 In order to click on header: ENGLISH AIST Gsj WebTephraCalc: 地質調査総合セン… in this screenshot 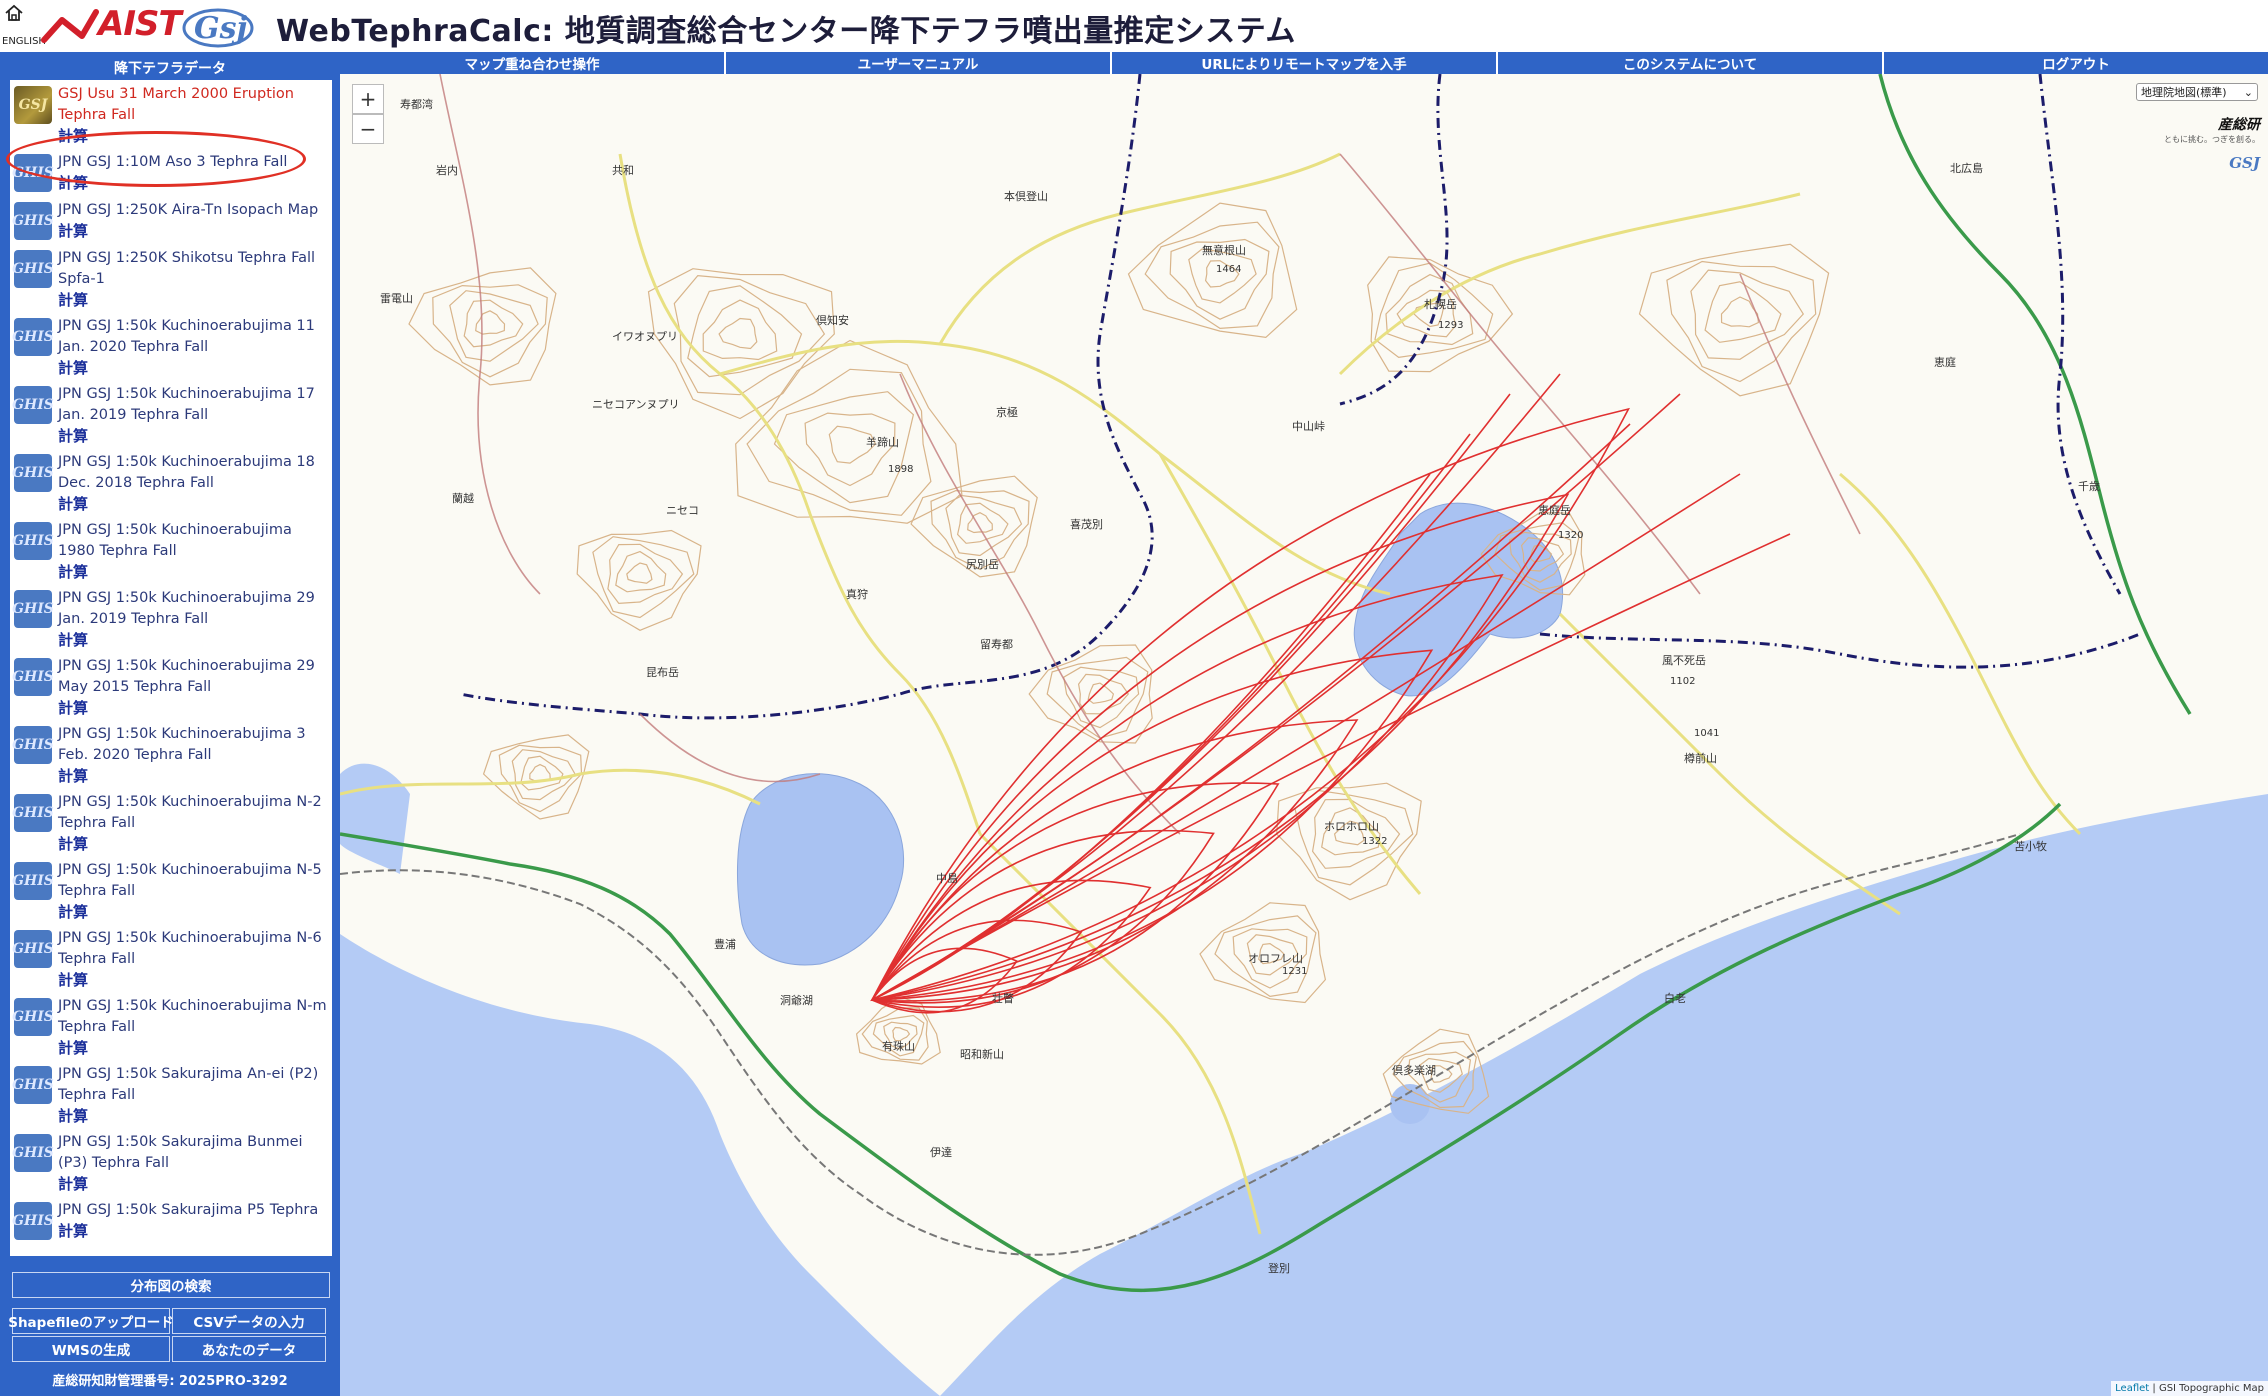, I will do `click(1134, 25)`.